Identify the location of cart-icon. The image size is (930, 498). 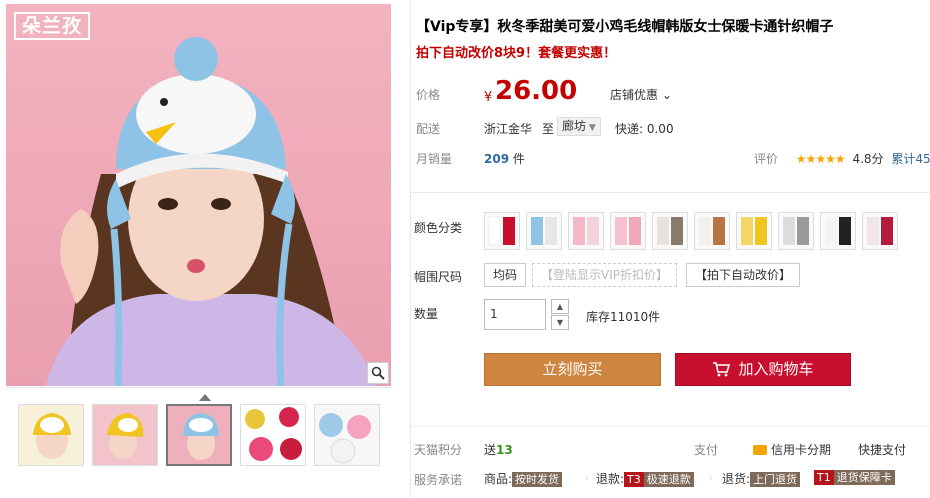
(722, 369).